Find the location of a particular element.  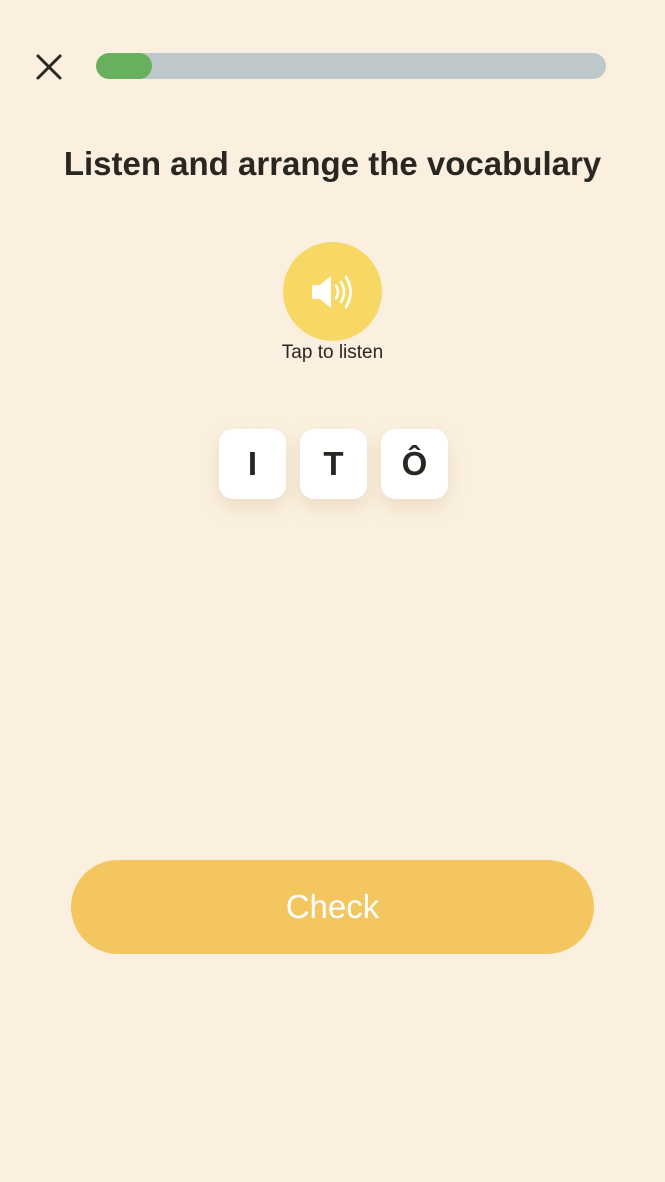

progress-fill is located at coordinates (124, 66).